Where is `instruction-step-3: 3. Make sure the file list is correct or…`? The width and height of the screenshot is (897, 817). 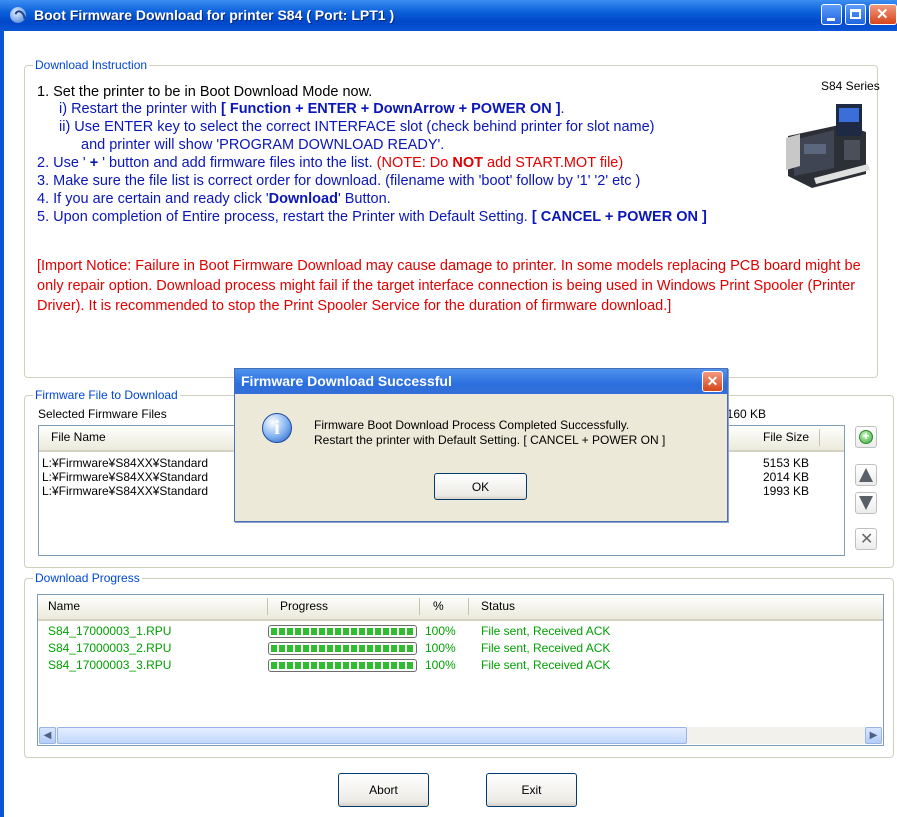 instruction-step-3: 3. Make sure the file list is correct or… is located at coordinates (339, 181).